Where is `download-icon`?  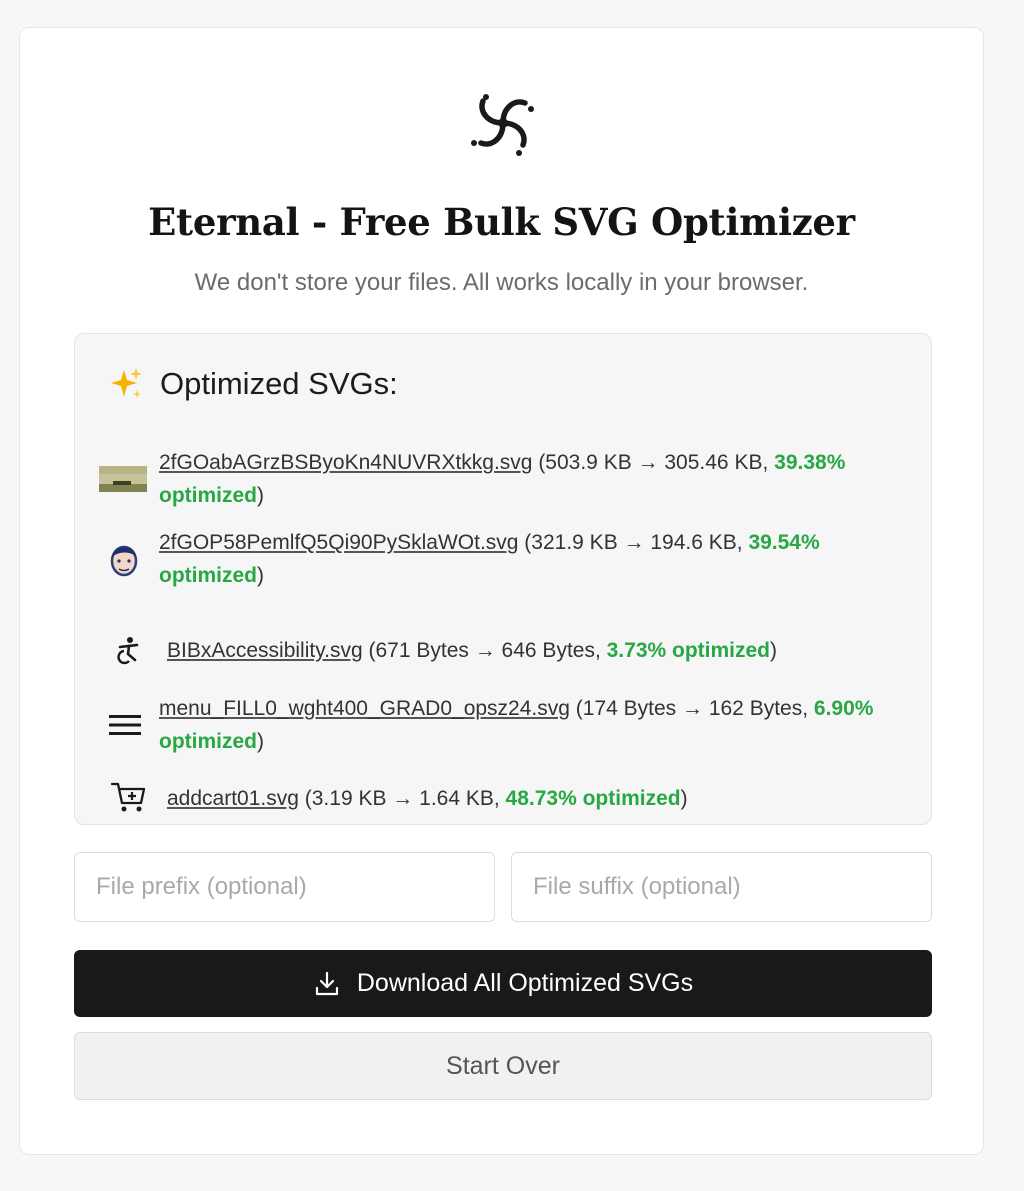
download-icon is located at coordinates (326, 983).